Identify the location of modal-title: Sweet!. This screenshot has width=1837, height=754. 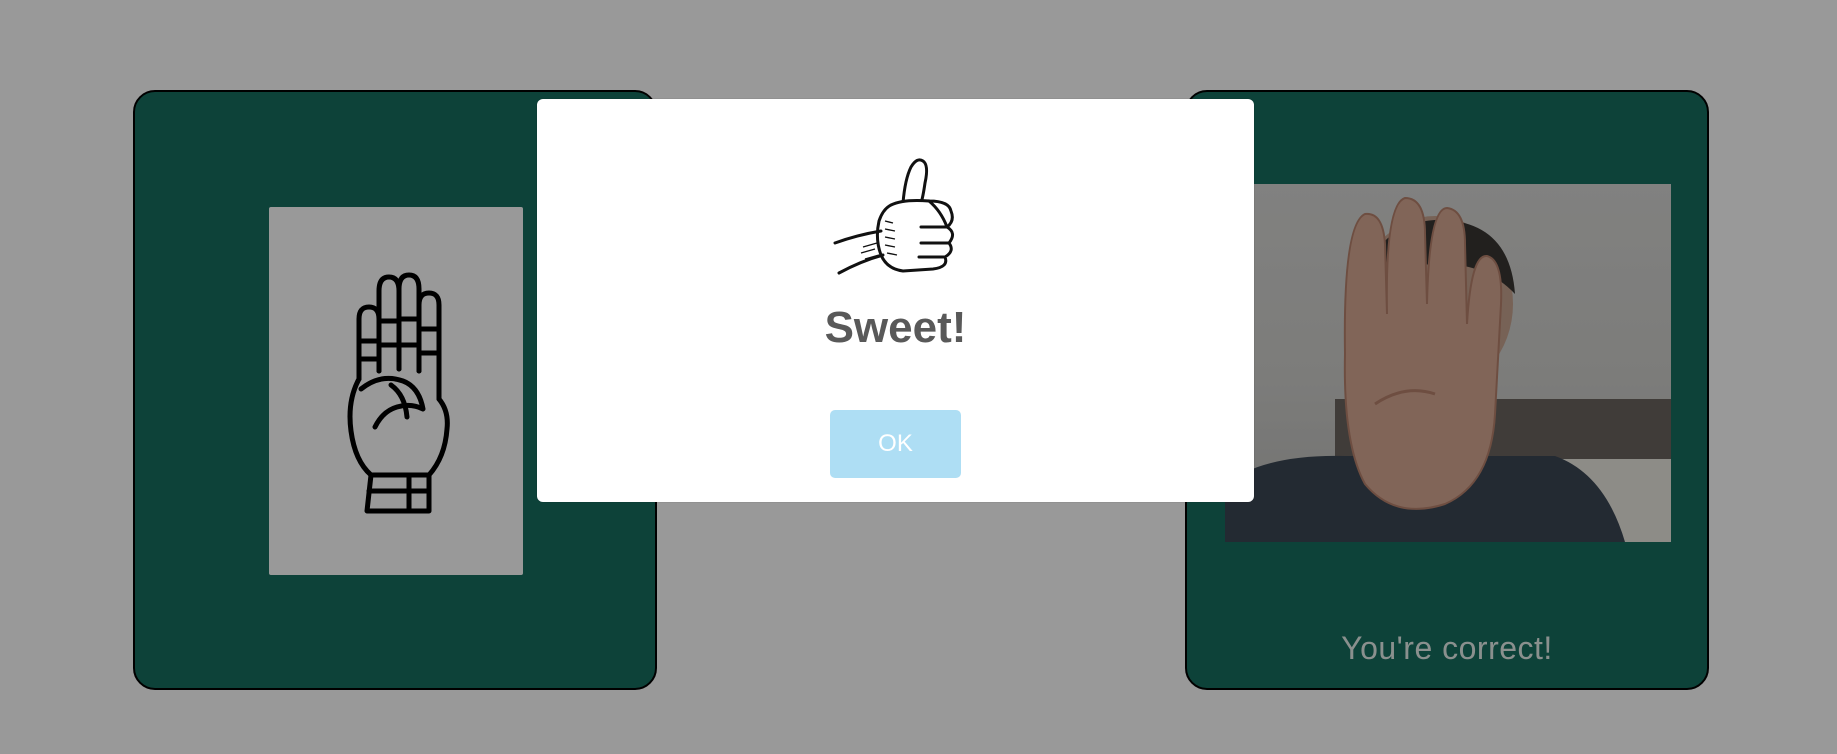
(895, 327).